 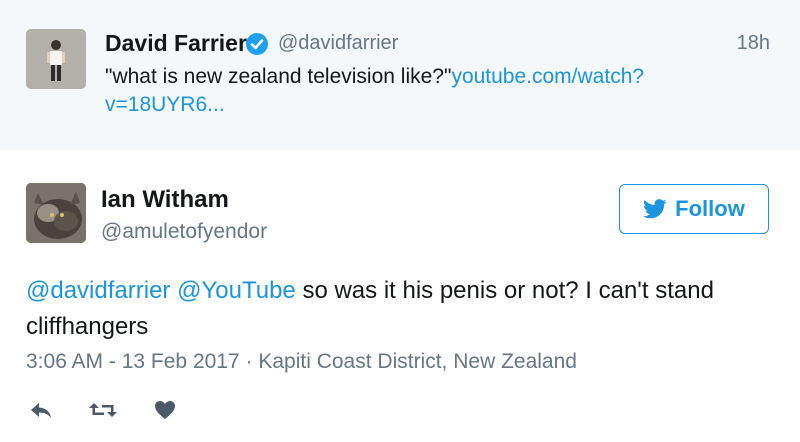 What do you see at coordinates (257, 44) in the screenshot?
I see `verified-badge-icon` at bounding box center [257, 44].